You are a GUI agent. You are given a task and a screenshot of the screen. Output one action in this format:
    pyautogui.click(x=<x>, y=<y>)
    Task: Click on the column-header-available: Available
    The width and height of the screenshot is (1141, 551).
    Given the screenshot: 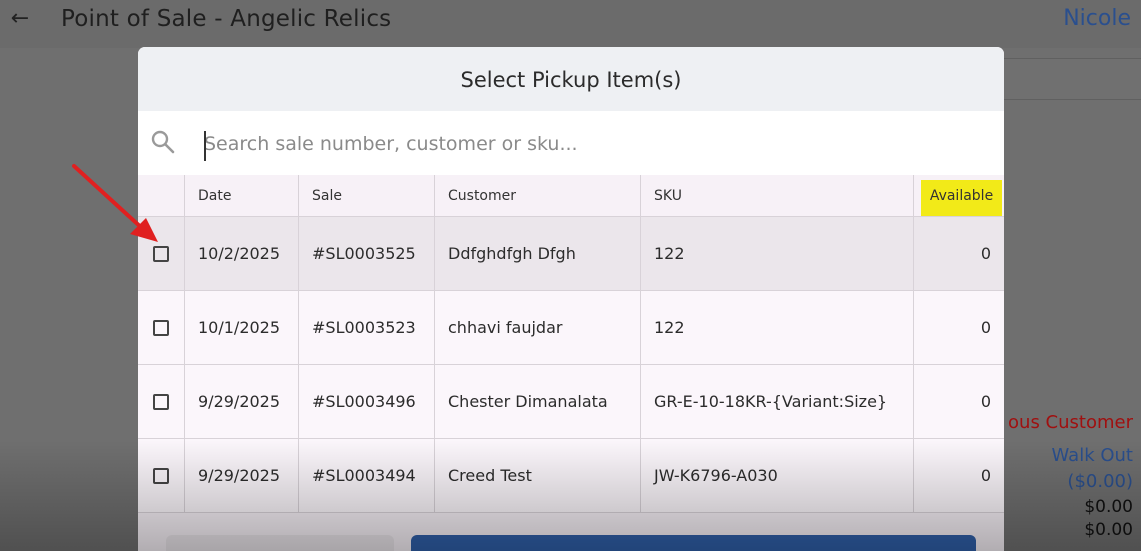 What is the action you would take?
    pyautogui.click(x=961, y=198)
    